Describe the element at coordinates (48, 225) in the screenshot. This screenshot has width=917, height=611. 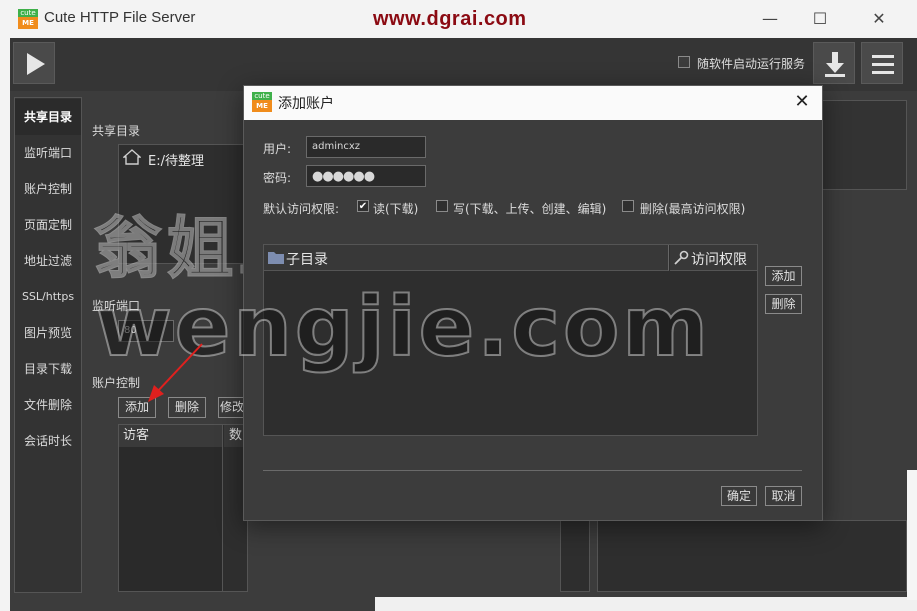
I see `sidebar-item-page-custom: 页面定制` at that location.